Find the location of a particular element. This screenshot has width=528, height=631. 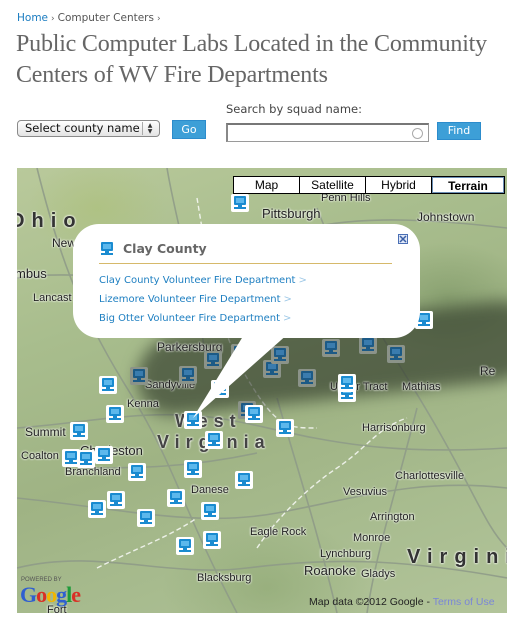

fire-dept-link: Big Otter Volunteer Fire Department > is located at coordinates (195, 318).